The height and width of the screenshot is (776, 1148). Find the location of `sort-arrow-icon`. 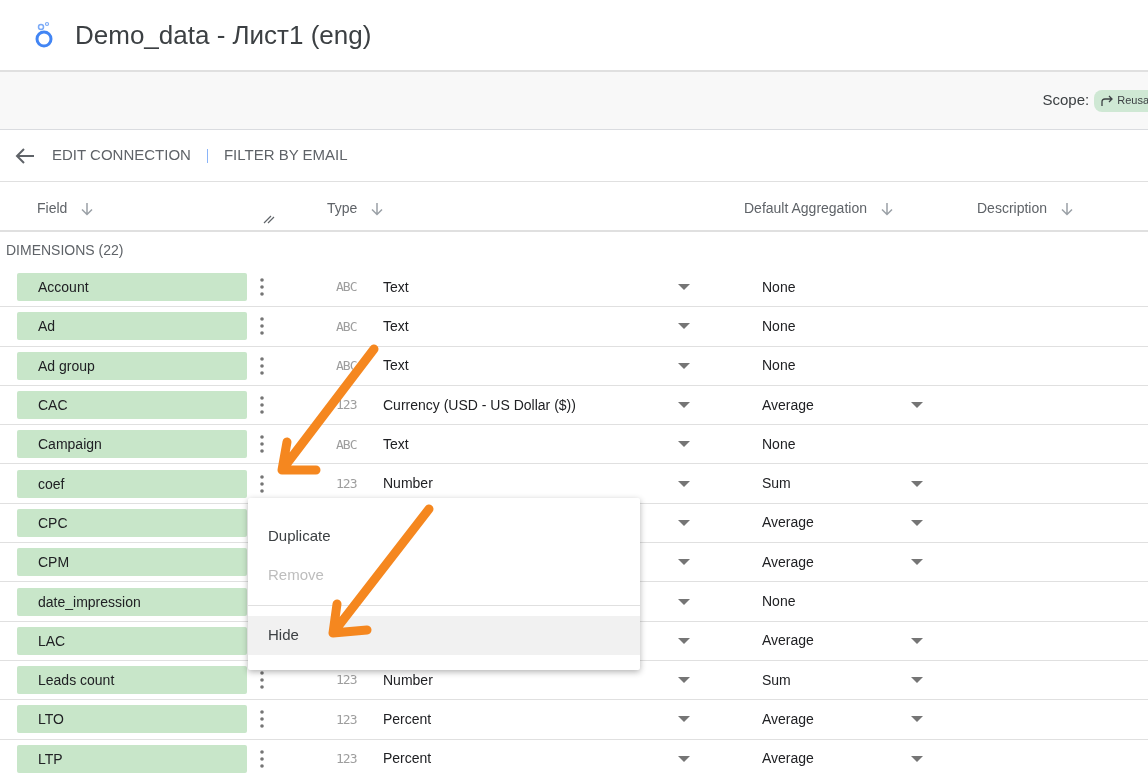

sort-arrow-icon is located at coordinates (887, 208).